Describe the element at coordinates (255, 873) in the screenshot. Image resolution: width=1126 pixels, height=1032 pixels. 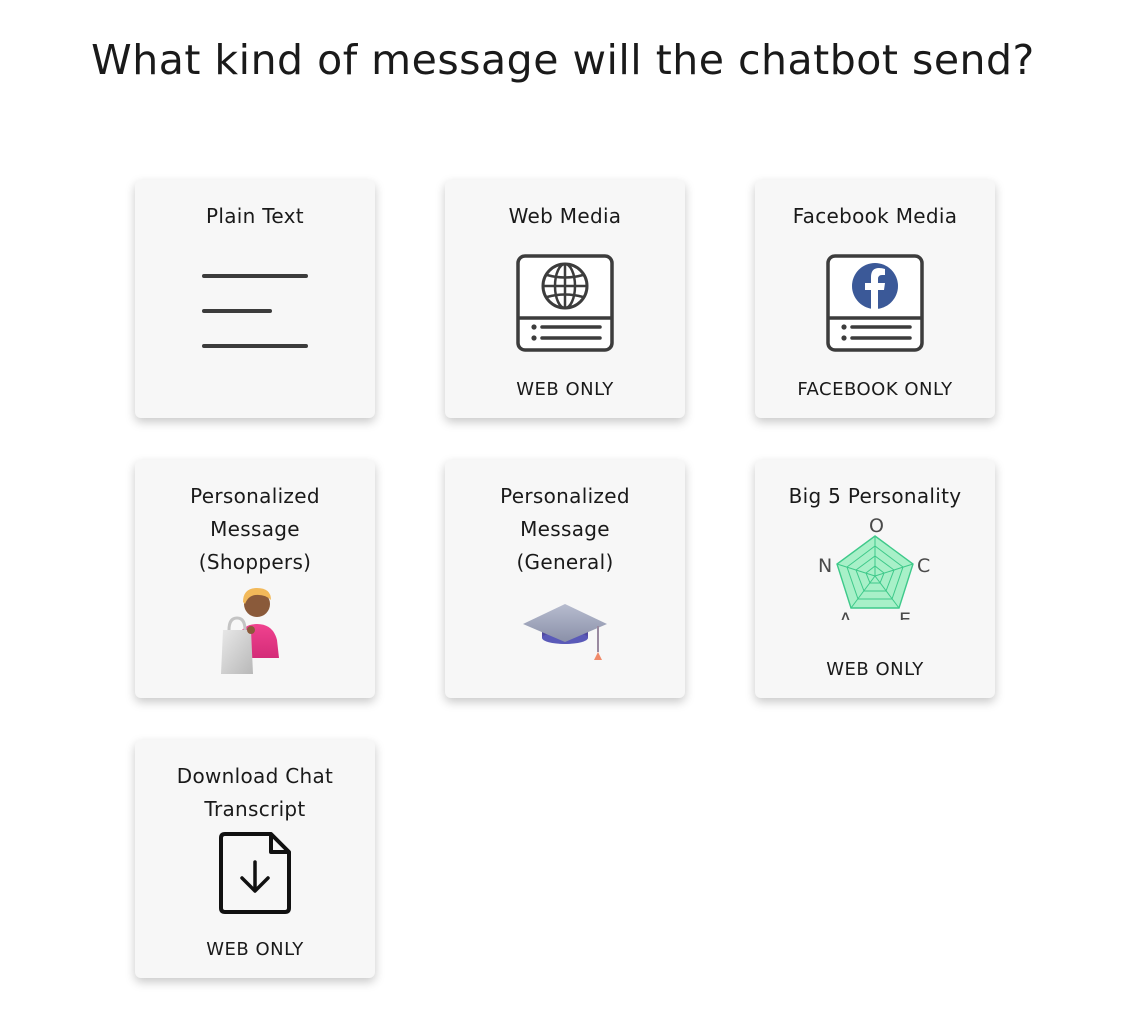
I see `download-file-icon` at that location.